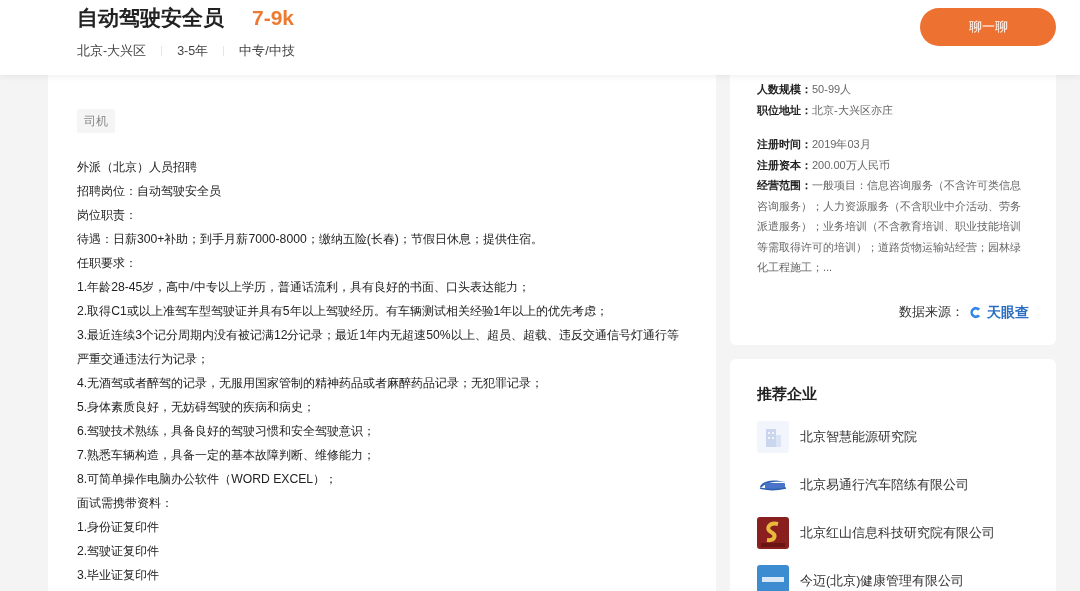  I want to click on company-info-text: 职位地址：北京-大兴区亦庄, so click(825, 110).